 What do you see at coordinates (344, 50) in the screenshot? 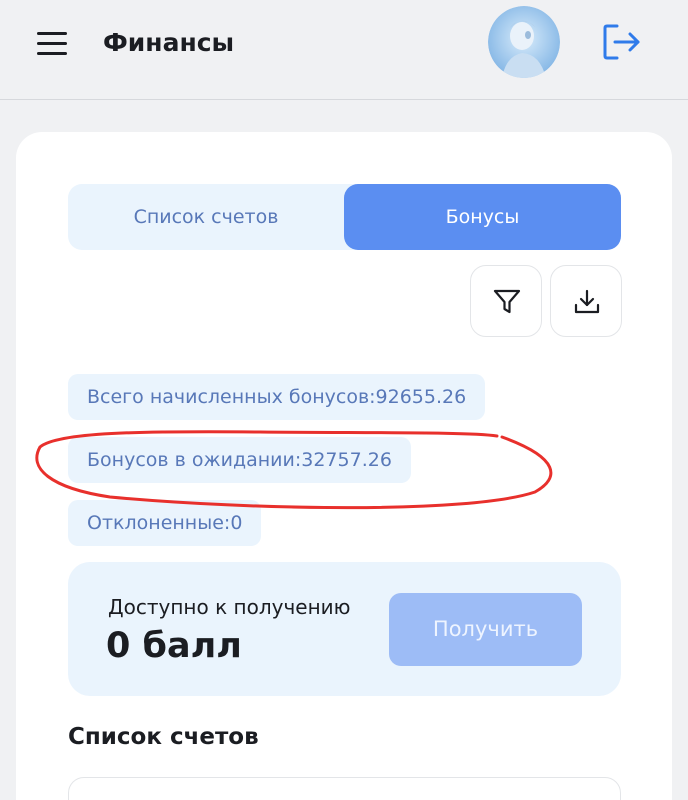
I see `app-header: Финансы` at bounding box center [344, 50].